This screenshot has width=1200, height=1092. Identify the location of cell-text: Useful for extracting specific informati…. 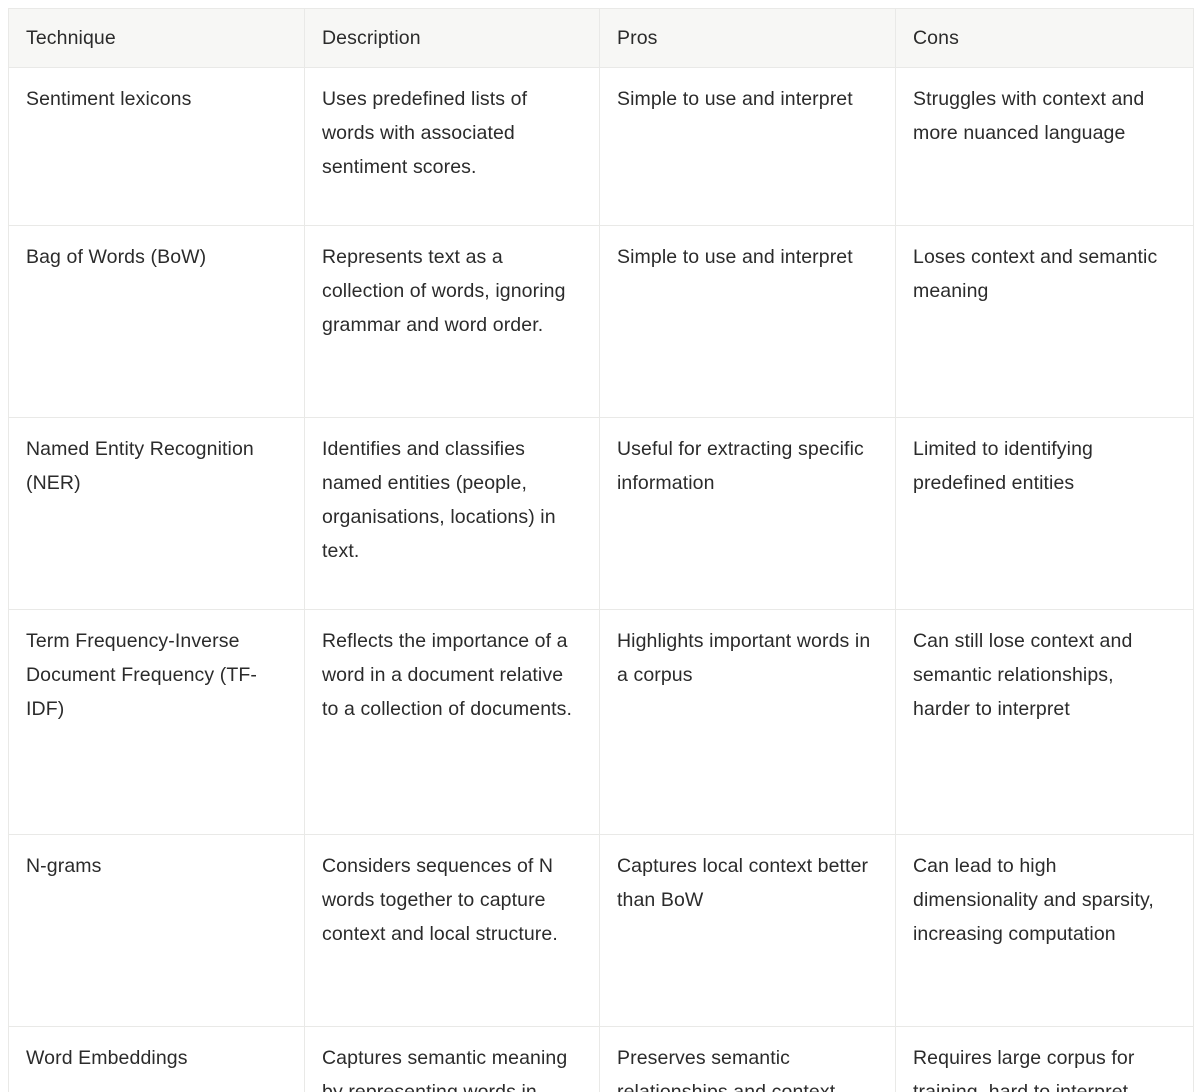
(740, 466).